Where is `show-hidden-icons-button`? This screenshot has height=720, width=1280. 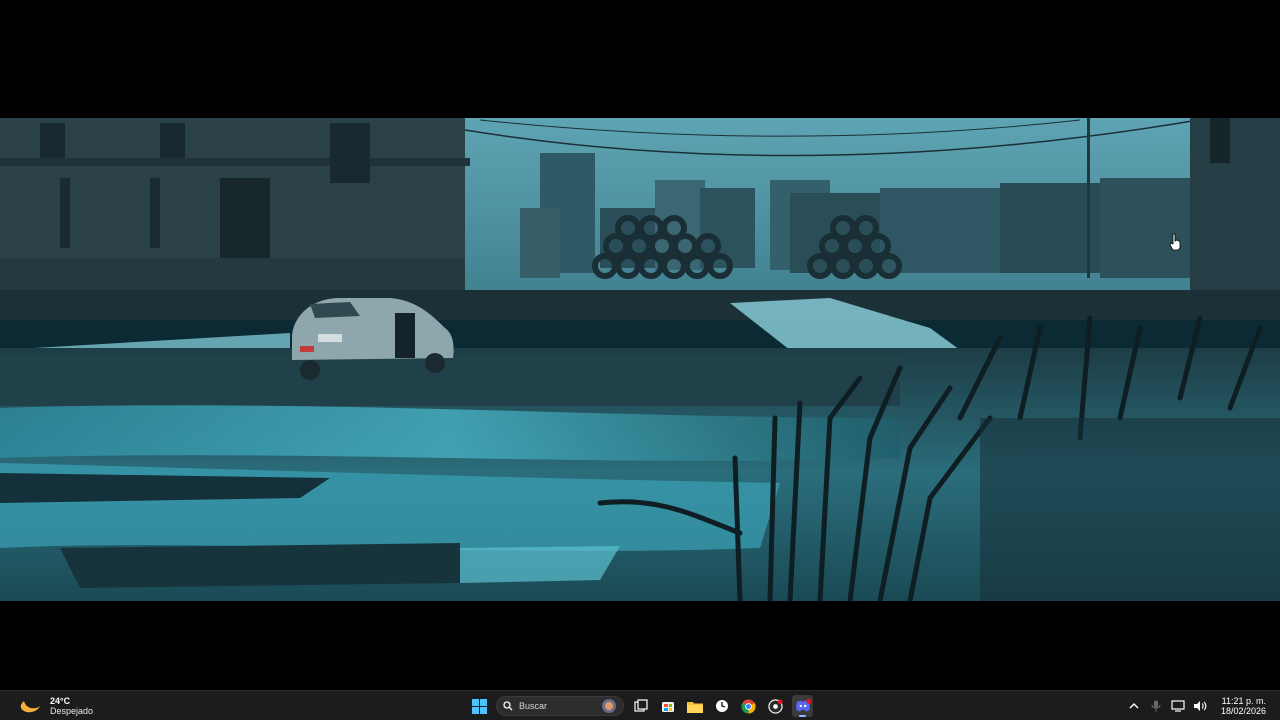
show-hidden-icons-button is located at coordinates (1134, 706).